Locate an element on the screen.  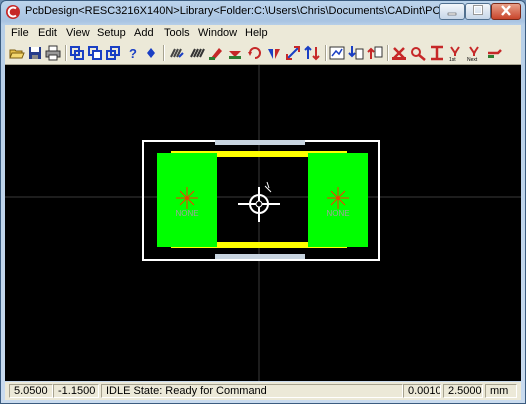
grid-value: 0.0010 is located at coordinates (422, 391).